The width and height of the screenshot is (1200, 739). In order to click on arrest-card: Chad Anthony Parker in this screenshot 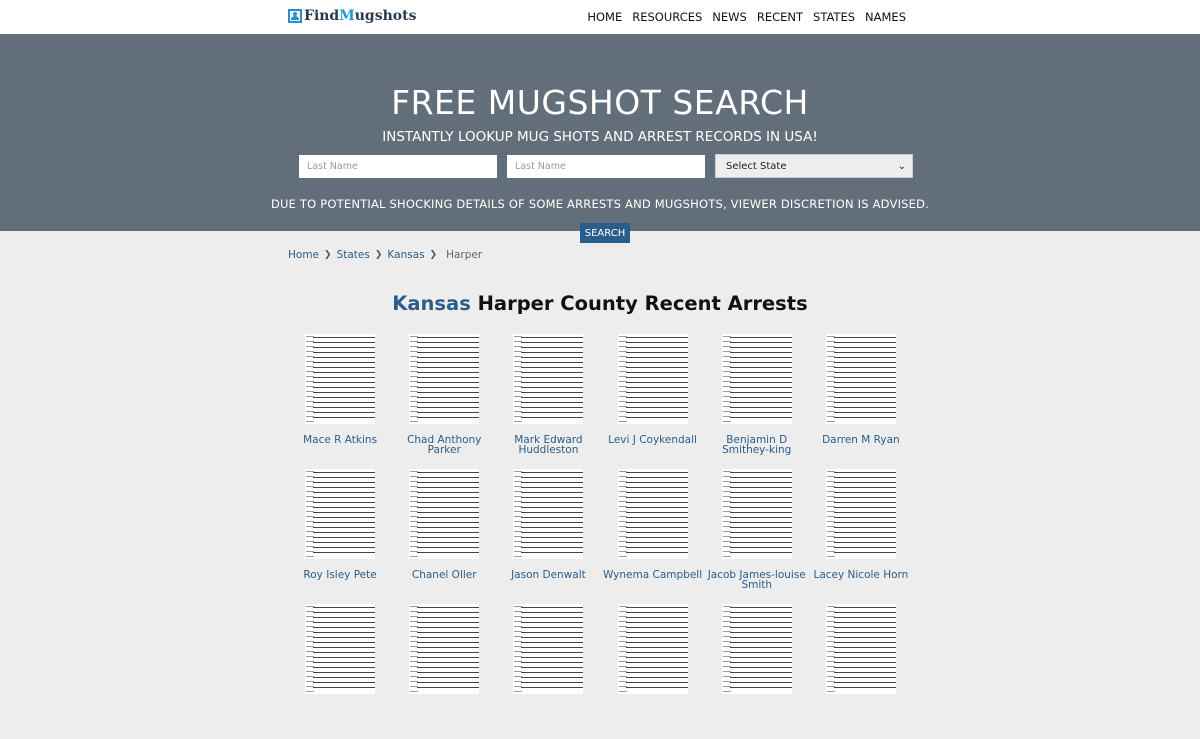, I will do `click(444, 401)`.